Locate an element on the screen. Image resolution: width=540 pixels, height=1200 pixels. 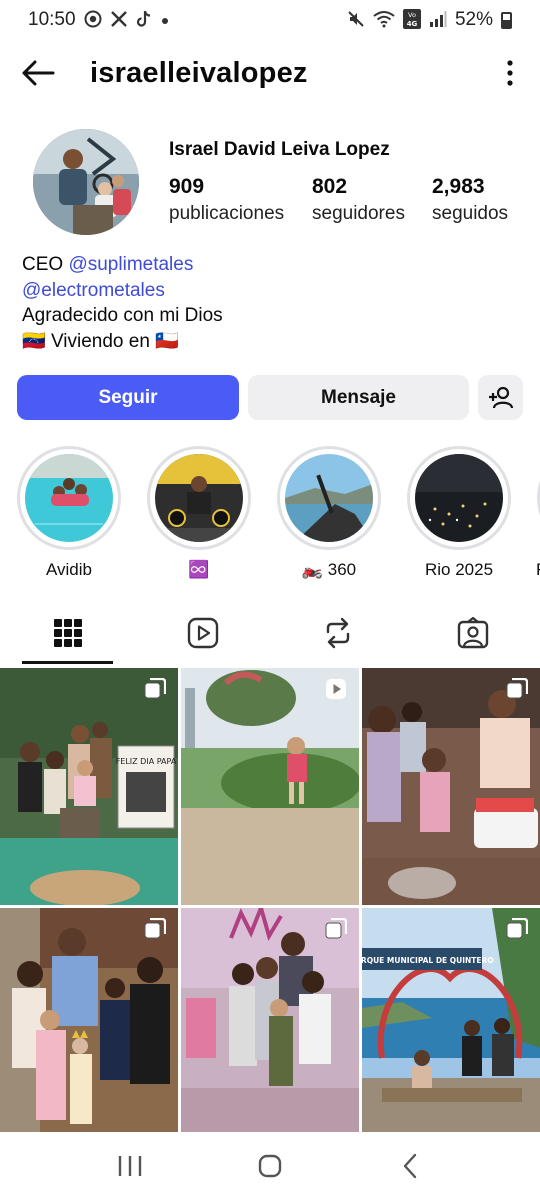
mention-link-suplimetales: @suplimetales is located at coordinates (130, 264).